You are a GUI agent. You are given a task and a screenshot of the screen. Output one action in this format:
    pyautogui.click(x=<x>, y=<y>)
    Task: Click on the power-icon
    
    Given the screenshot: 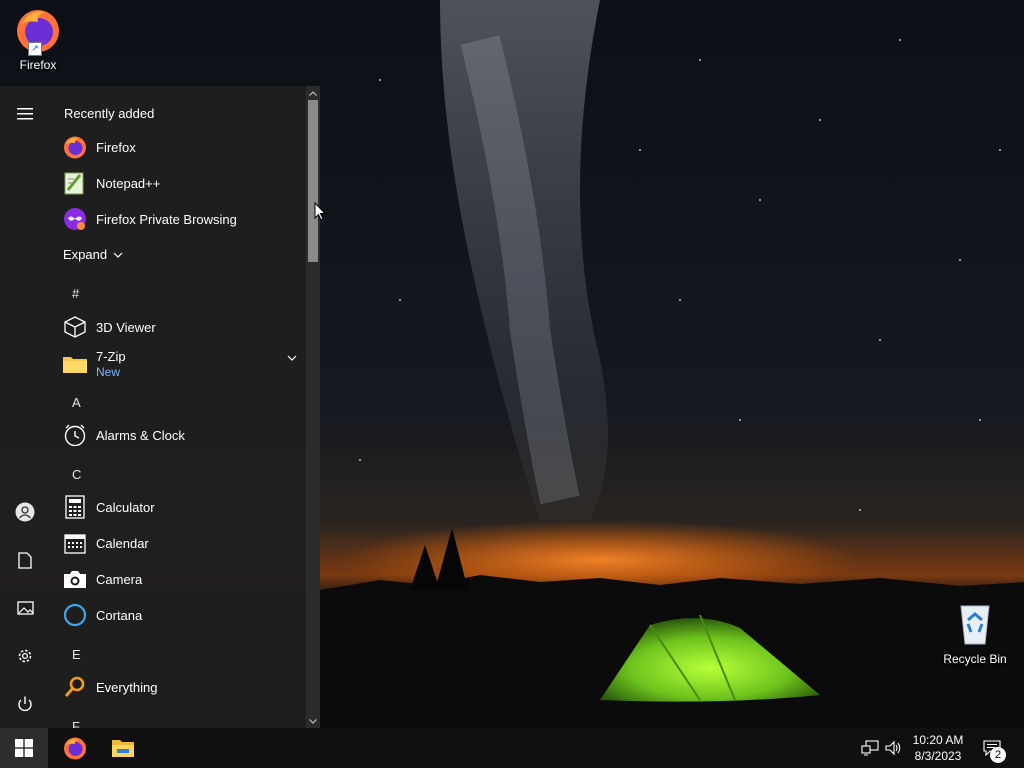 What is the action you would take?
    pyautogui.click(x=25, y=704)
    